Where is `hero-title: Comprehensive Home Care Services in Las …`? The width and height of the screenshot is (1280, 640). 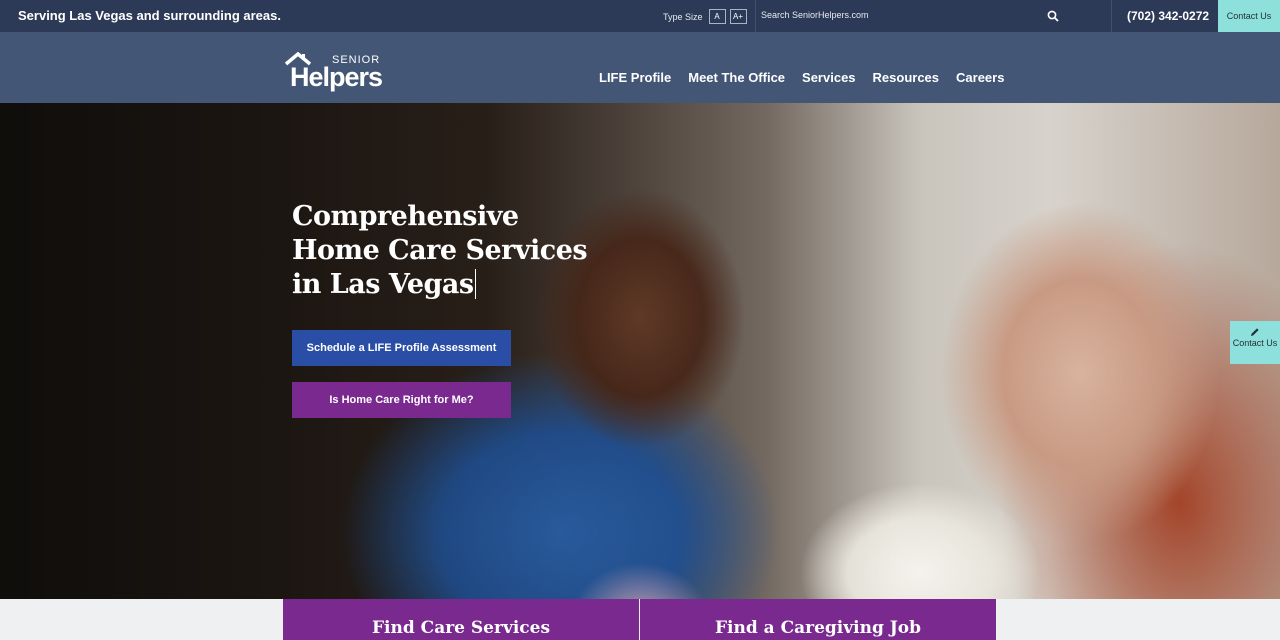 hero-title: Comprehensive Home Care Services in Las … is located at coordinates (442, 251).